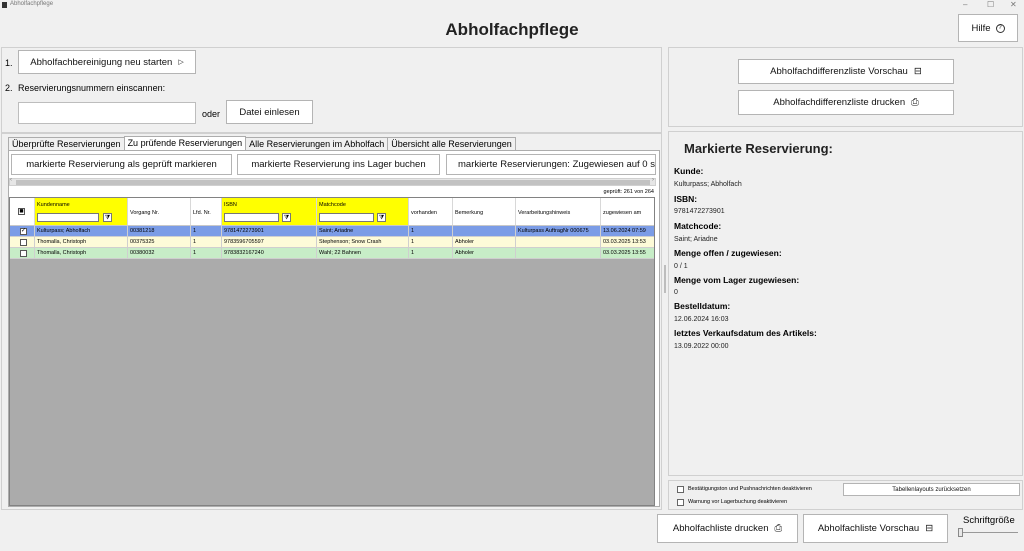 This screenshot has height=551, width=1024. What do you see at coordinates (988, 28) in the screenshot?
I see `help-button: Hilfe ?` at bounding box center [988, 28].